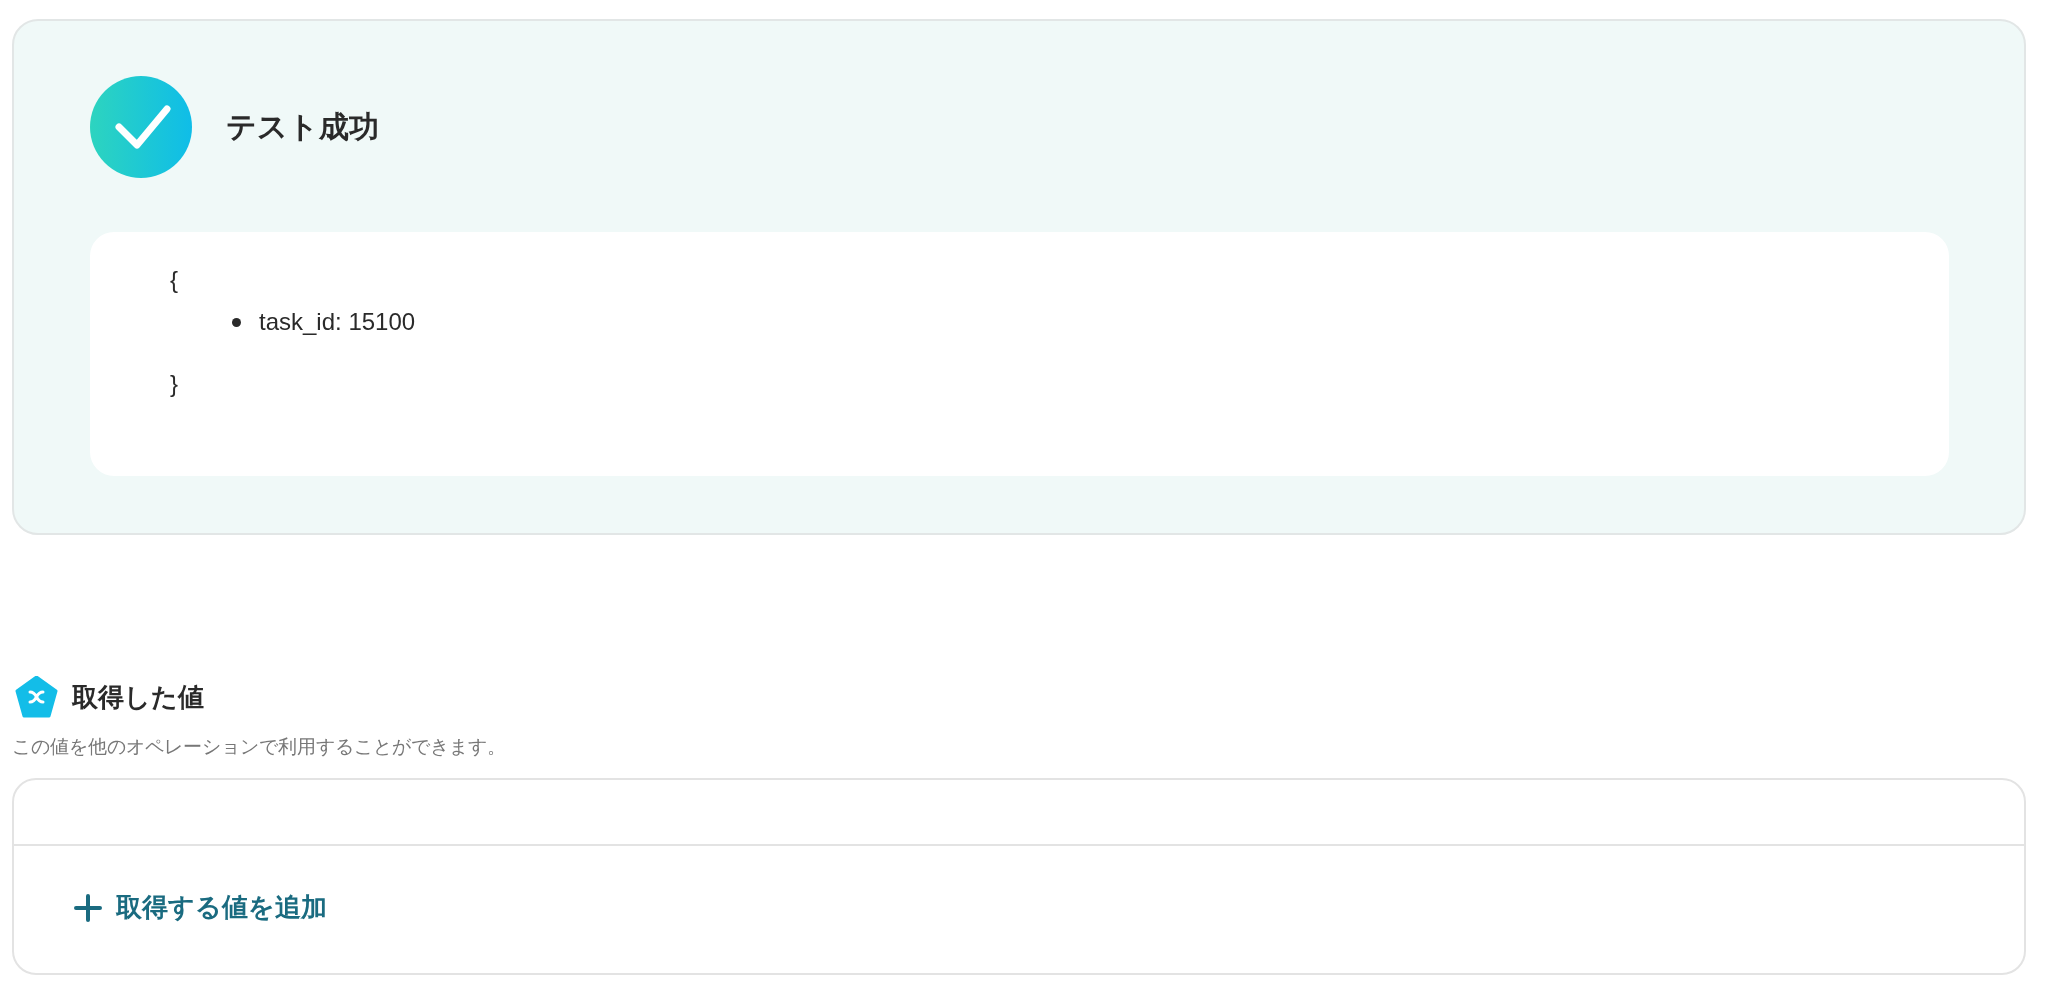 The image size is (2048, 1001). I want to click on output-item: task_id: 15100, so click(337, 322).